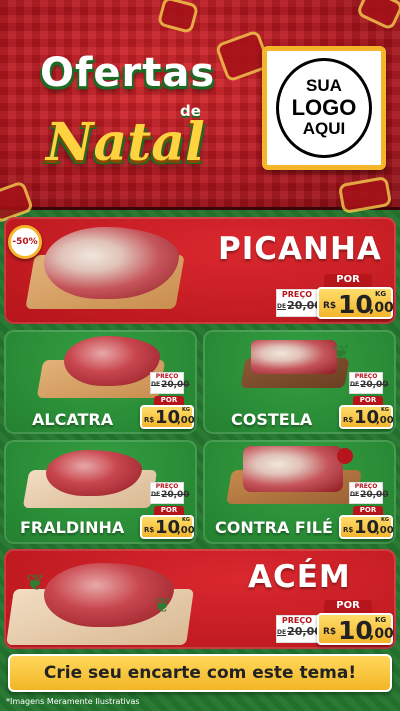  I want to click on contra-file-meat-image, so click(293, 469).